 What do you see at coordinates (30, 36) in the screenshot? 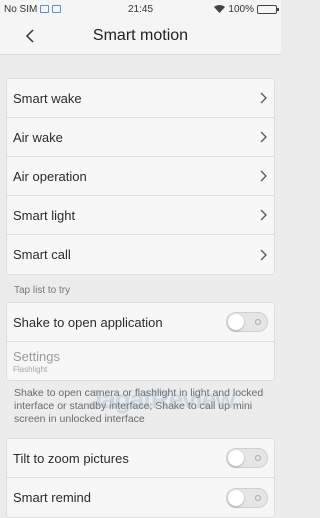
I see `chevron-left-icon` at bounding box center [30, 36].